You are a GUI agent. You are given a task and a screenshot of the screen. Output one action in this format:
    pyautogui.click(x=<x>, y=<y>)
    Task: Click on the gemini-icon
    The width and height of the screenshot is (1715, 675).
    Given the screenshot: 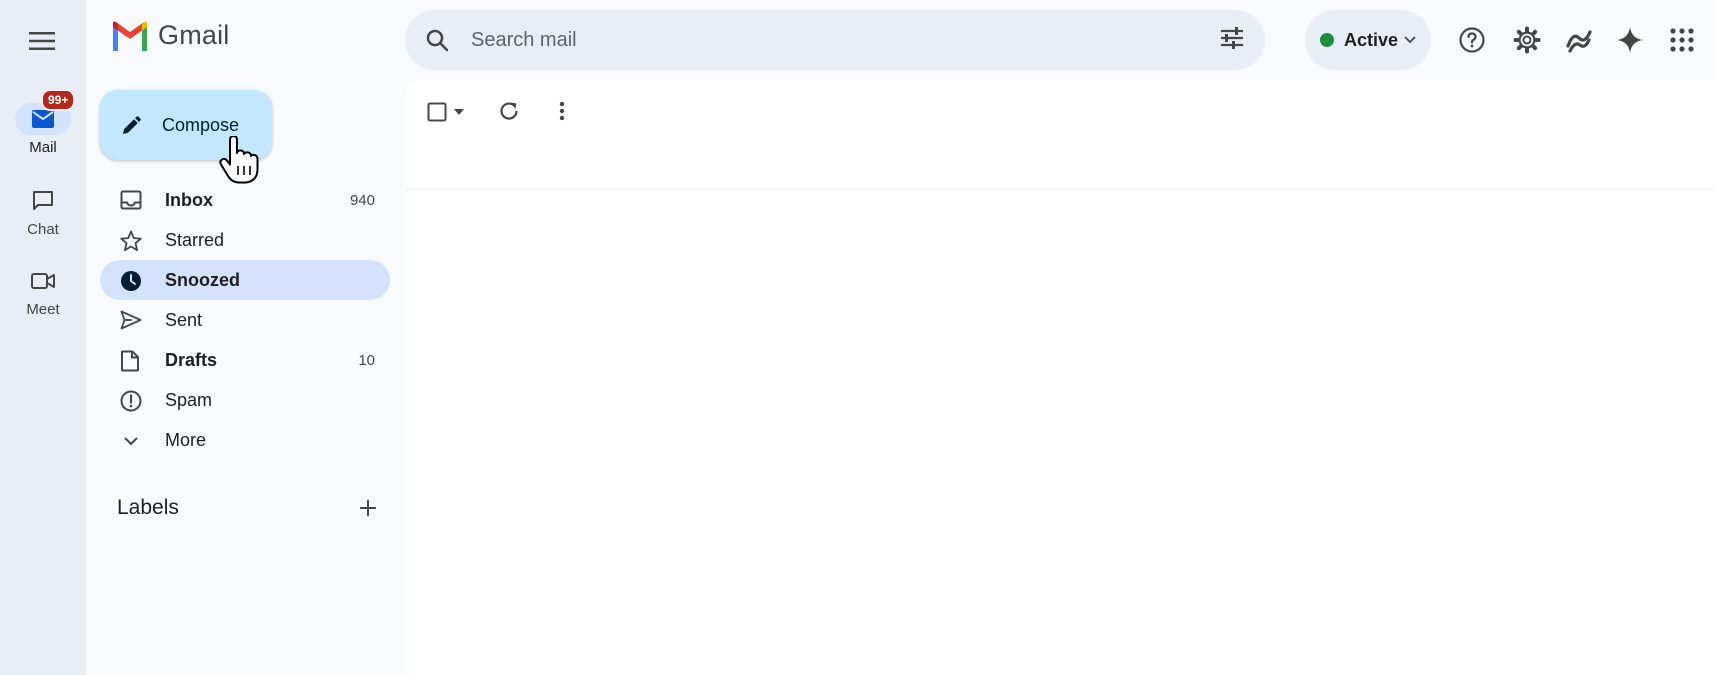 What is the action you would take?
    pyautogui.click(x=1630, y=40)
    